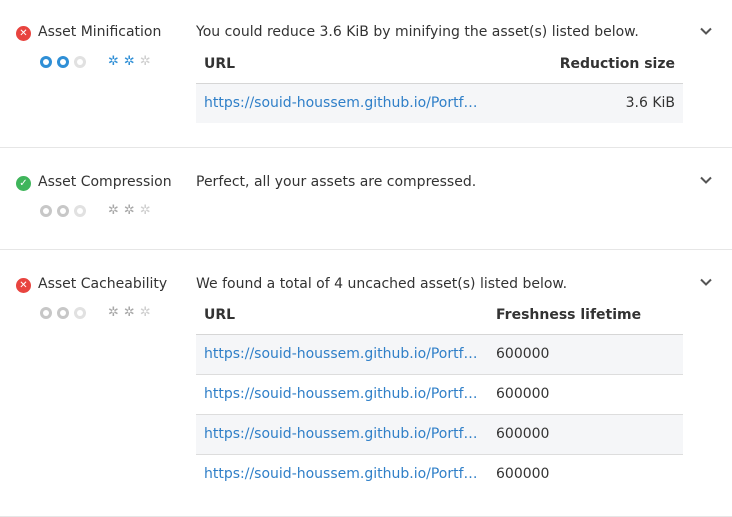 This screenshot has height=517, width=732. I want to click on table-header: URL Freshness lifetime, so click(439, 315).